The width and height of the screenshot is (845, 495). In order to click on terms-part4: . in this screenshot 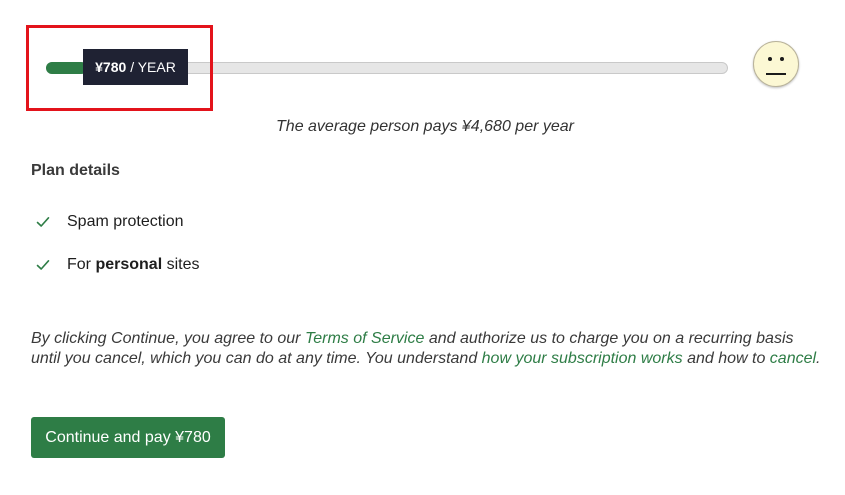, I will do `click(818, 358)`.